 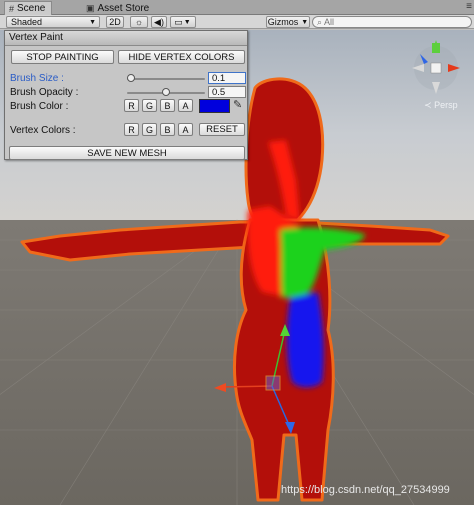 I want to click on brush-channel-g-button: G, so click(x=149, y=105).